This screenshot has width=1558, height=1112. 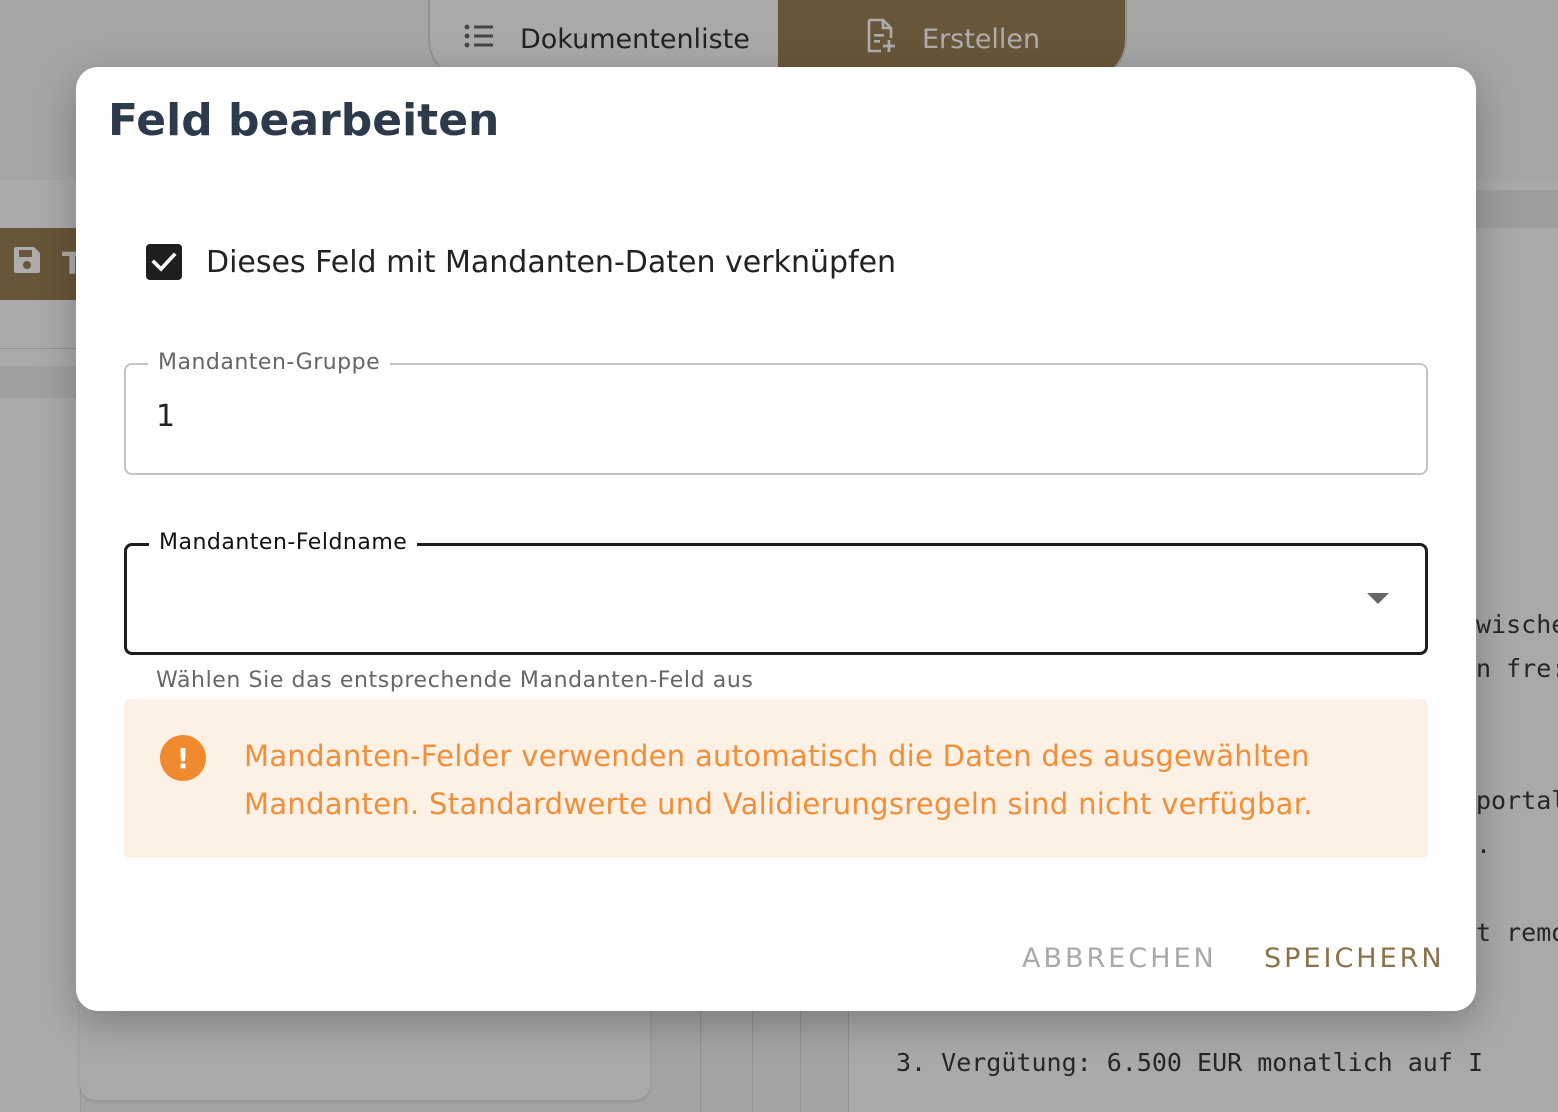 I want to click on cancel-button: ABBRECHEN, so click(x=1119, y=958).